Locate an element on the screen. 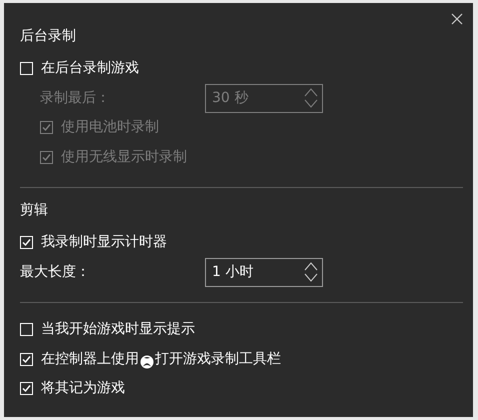 The width and height of the screenshot is (478, 420). checkbox-label: 我录制时显示计时器 is located at coordinates (104, 242).